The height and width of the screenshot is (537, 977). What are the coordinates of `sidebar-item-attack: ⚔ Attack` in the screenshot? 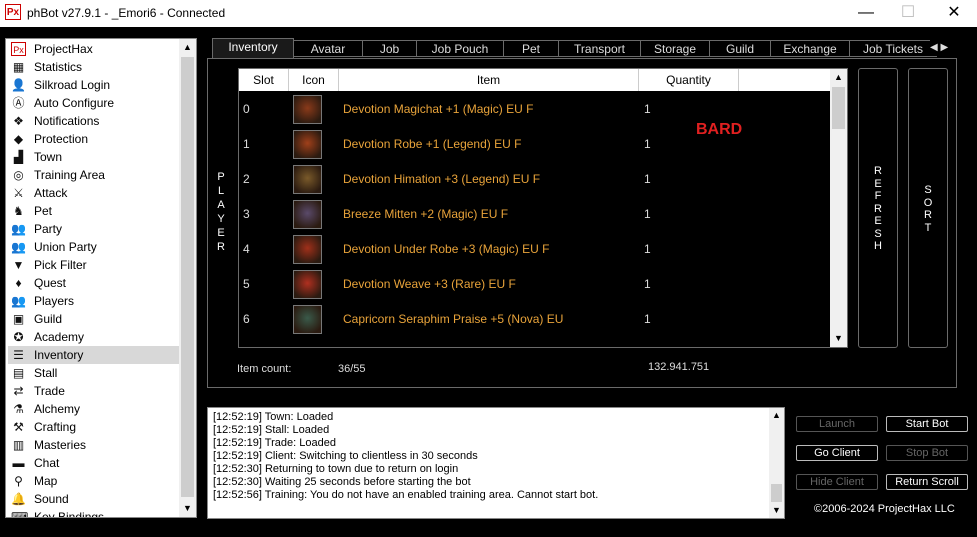 It's located at (94, 193).